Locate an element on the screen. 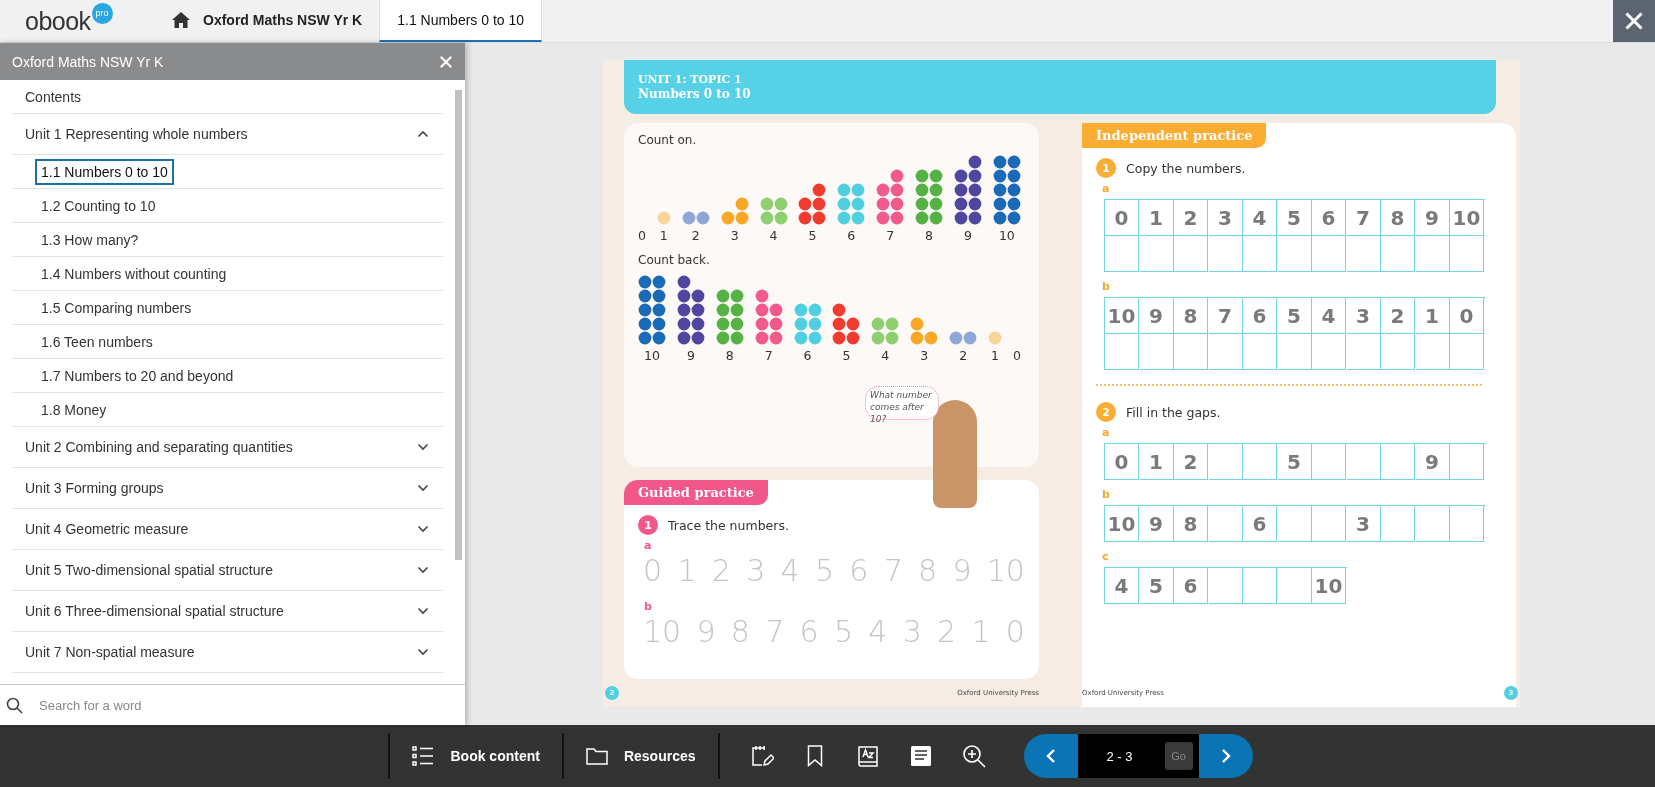 The image size is (1655, 787). lesson-link: 1.2 Counting to 10 is located at coordinates (98, 205).